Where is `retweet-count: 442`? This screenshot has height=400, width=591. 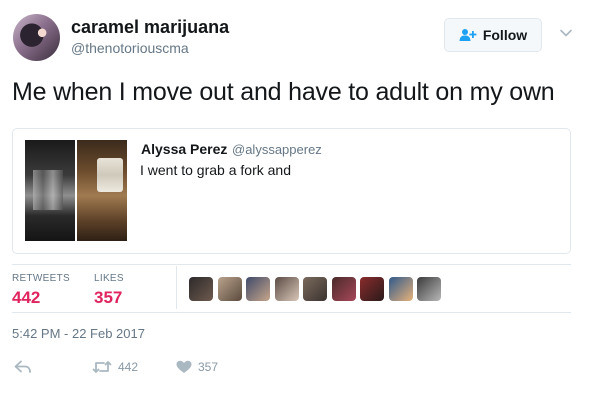 retweet-count: 442 is located at coordinates (128, 367).